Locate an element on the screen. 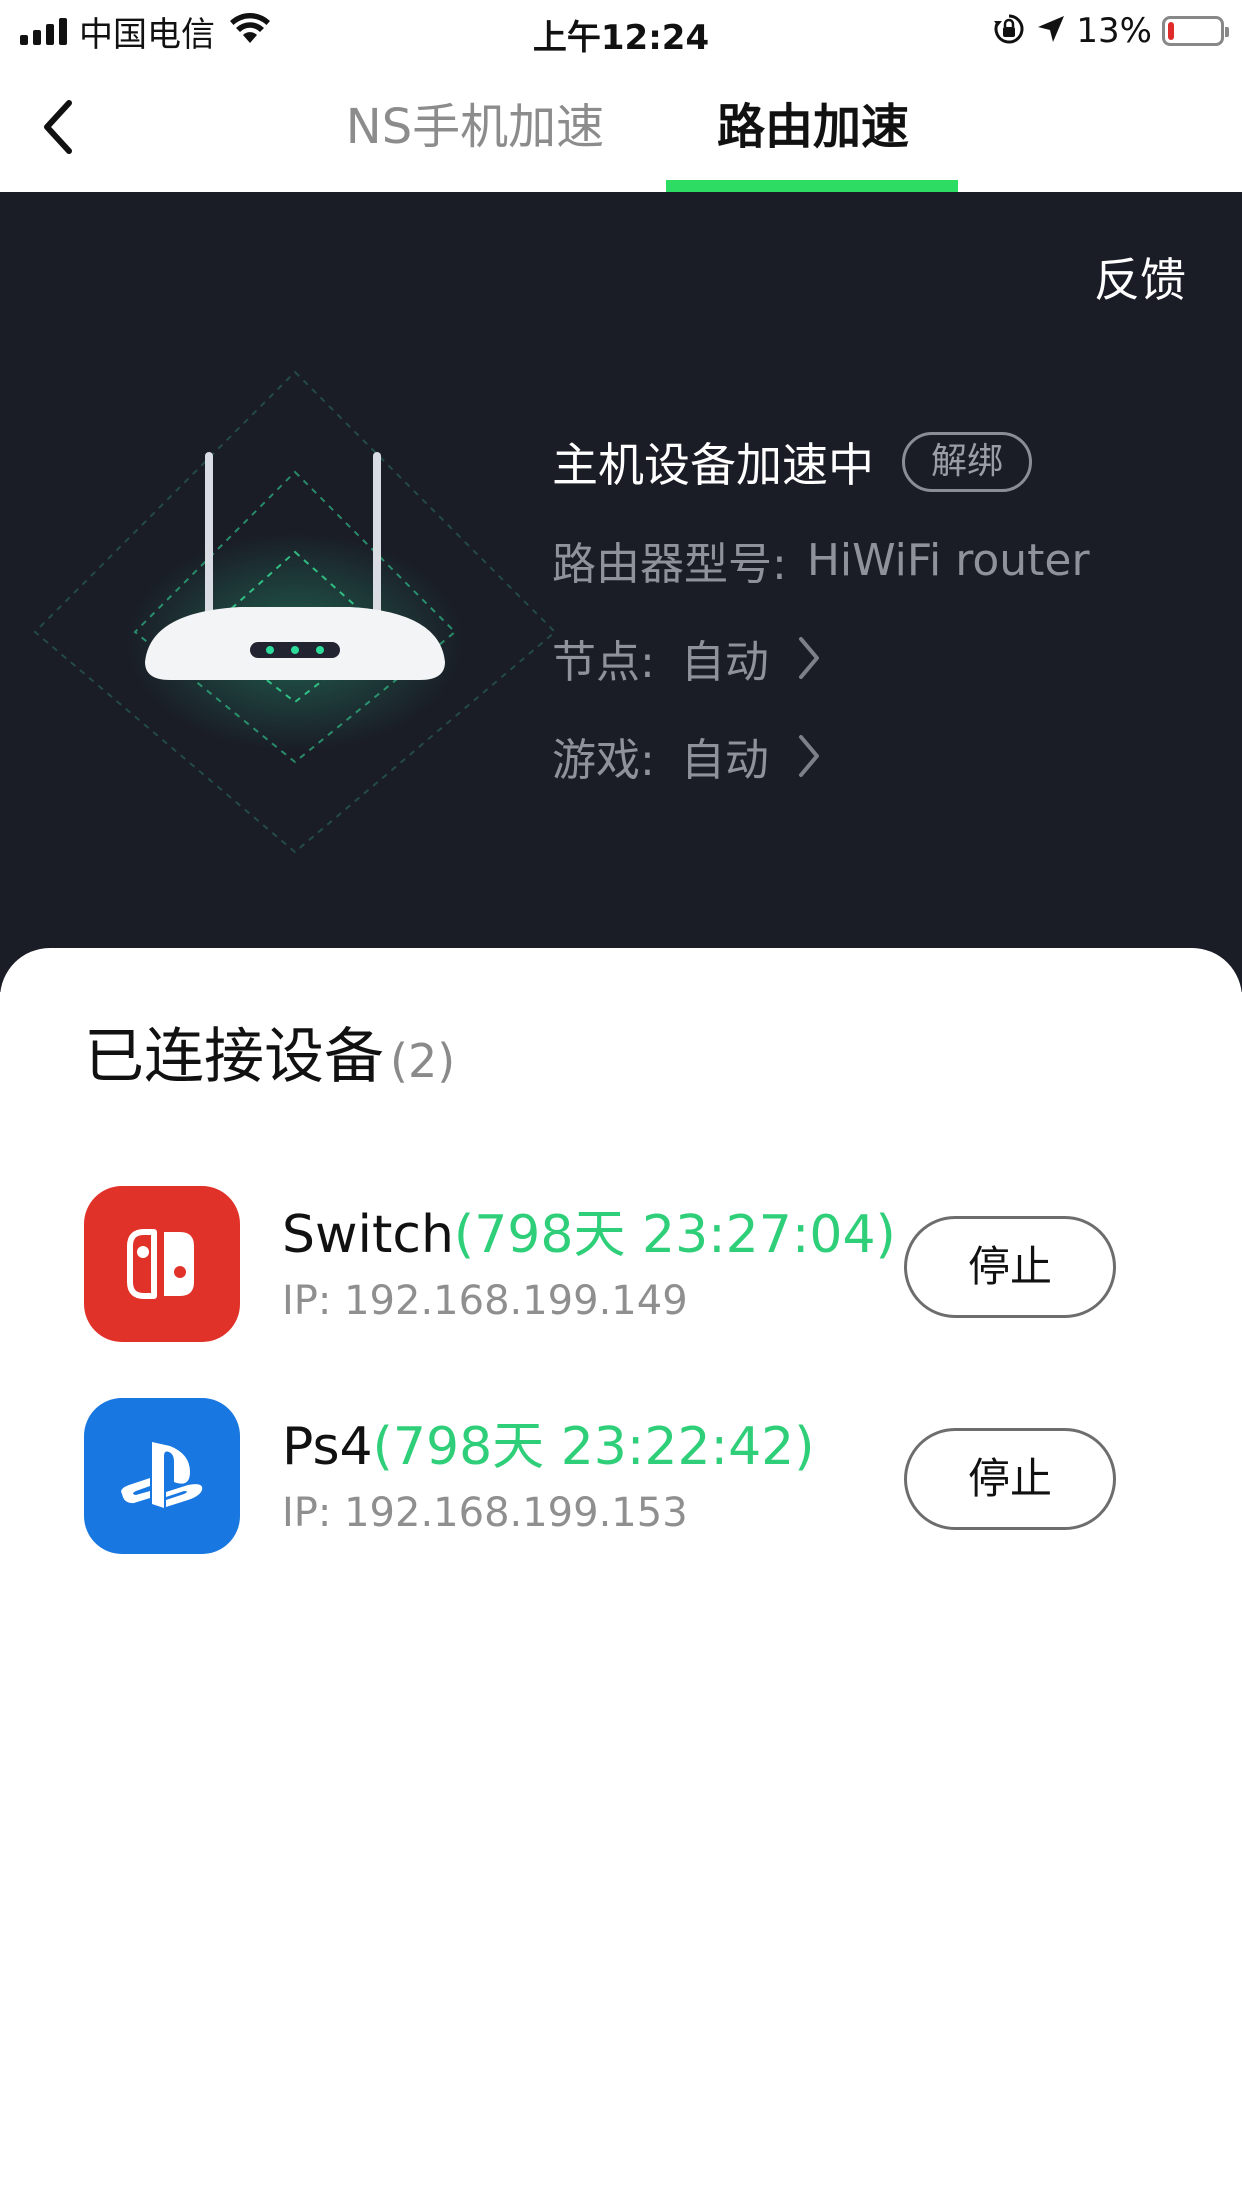  chevron-left-icon is located at coordinates (58, 127).